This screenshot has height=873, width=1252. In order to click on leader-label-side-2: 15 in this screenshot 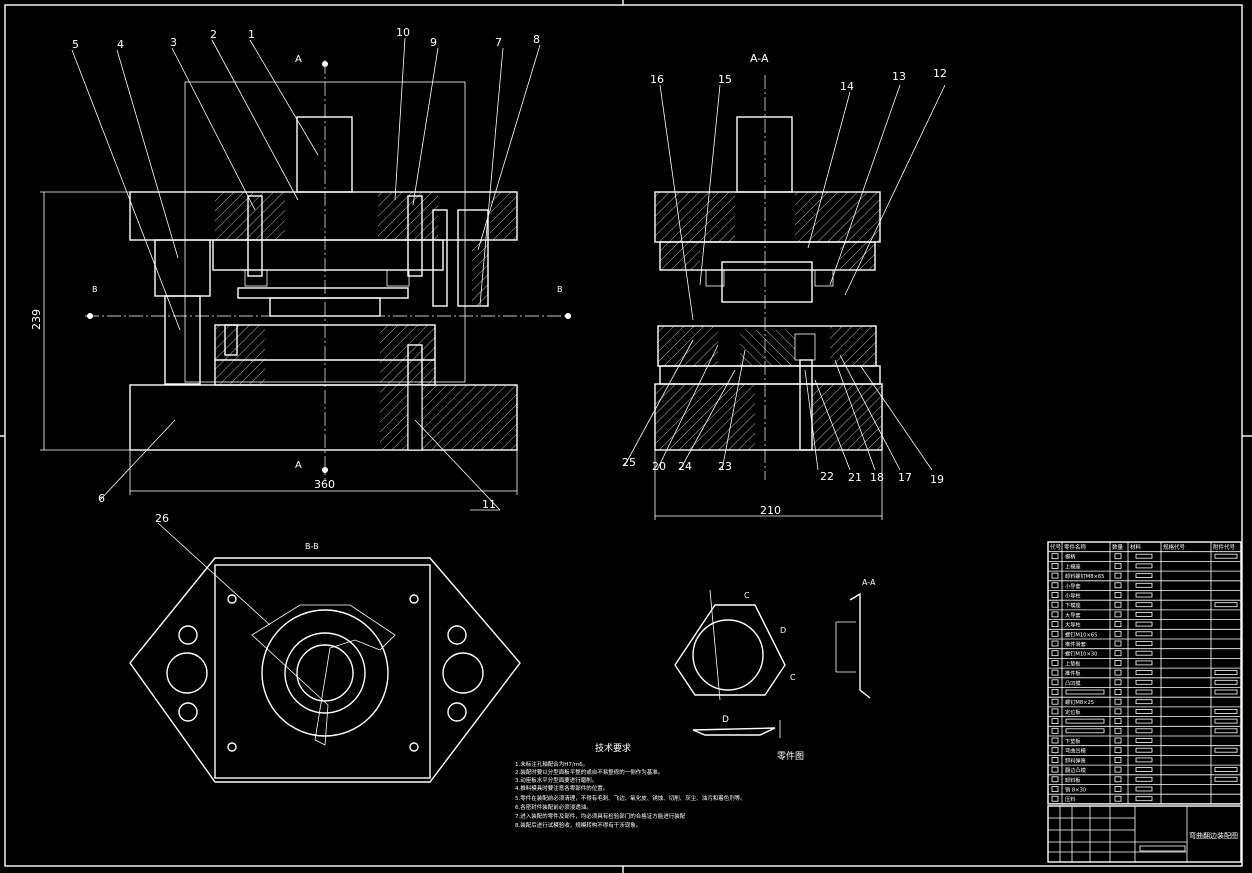, I will do `click(725, 79)`.